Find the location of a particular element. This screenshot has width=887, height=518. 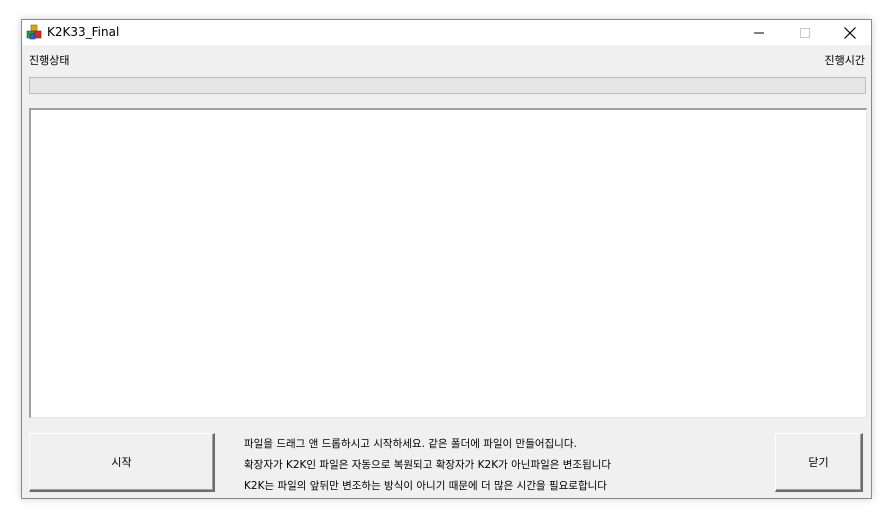

progress-status-label: 진행상태 is located at coordinates (49, 60).